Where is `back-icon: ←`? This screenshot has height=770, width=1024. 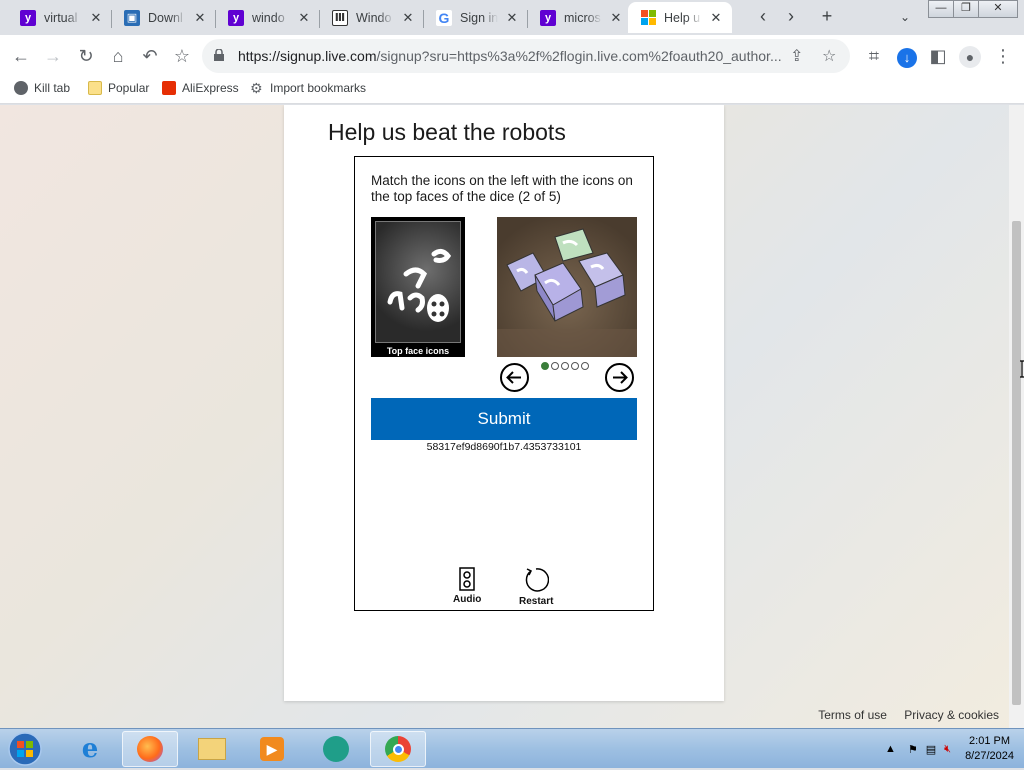
back-icon: ← is located at coordinates (21, 56).